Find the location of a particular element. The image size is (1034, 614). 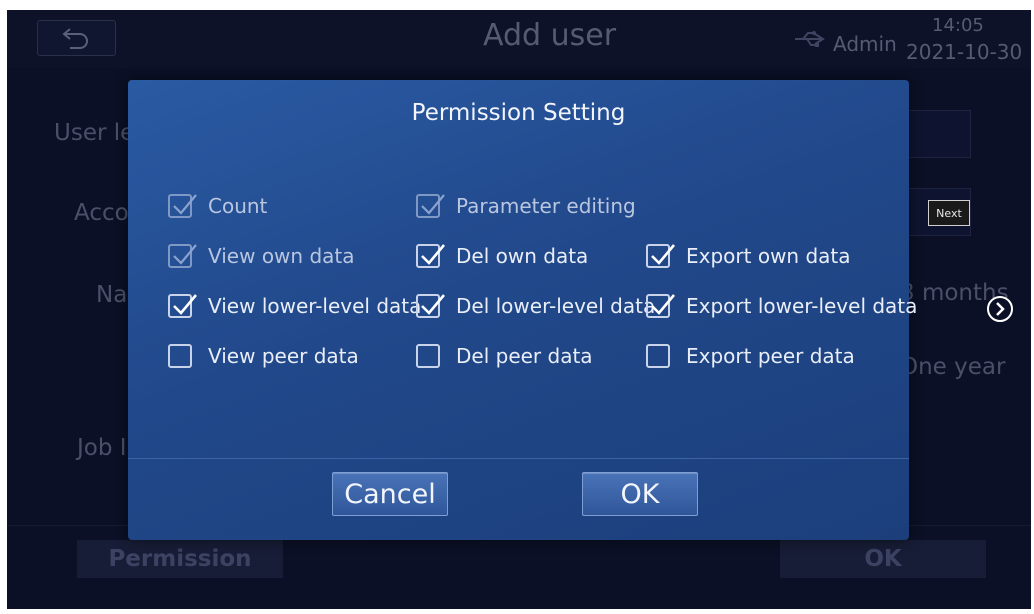

perm-label-view-lower-level-data: View lower-level data is located at coordinates (315, 306).